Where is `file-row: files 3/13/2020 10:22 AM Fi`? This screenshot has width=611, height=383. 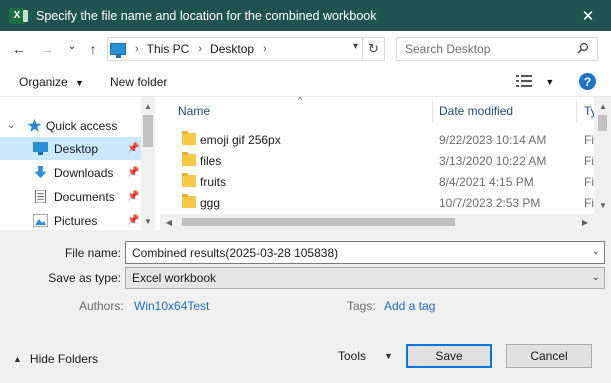
file-row: files 3/13/2020 10:22 AM Fi is located at coordinates (377, 160).